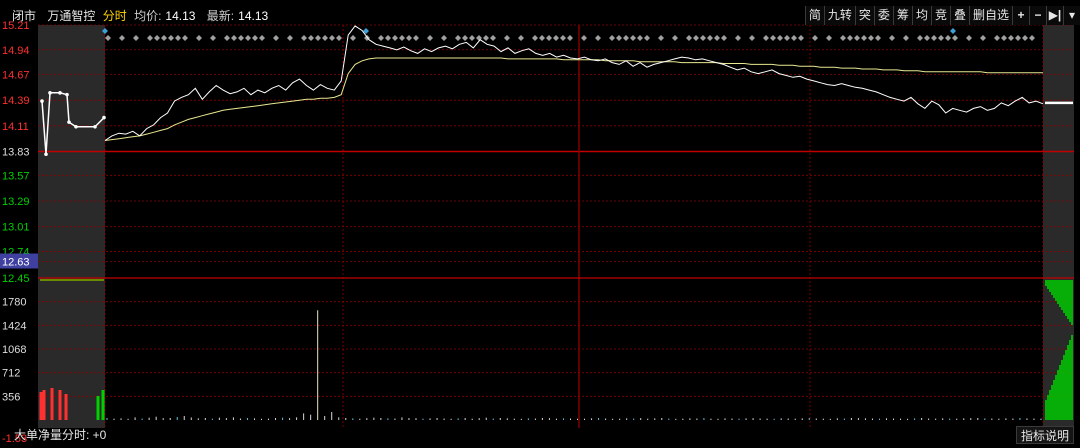 Image resolution: width=1080 pixels, height=448 pixels. I want to click on more-dropdown-icon: ▾, so click(1071, 15).